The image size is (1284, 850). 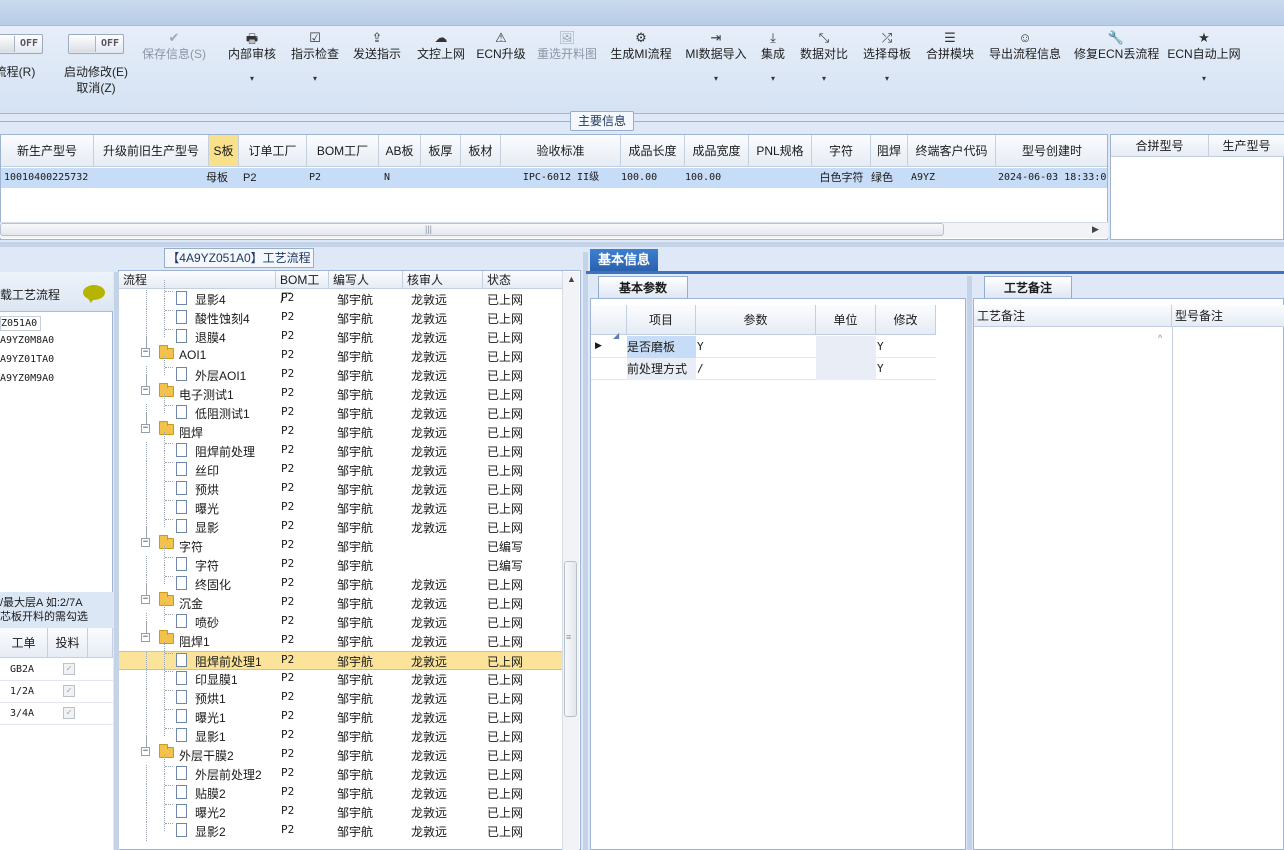 I want to click on tree-row: − 外层干膜2 P2 邹宇航 龙敦远 已上网, so click(x=341, y=750).